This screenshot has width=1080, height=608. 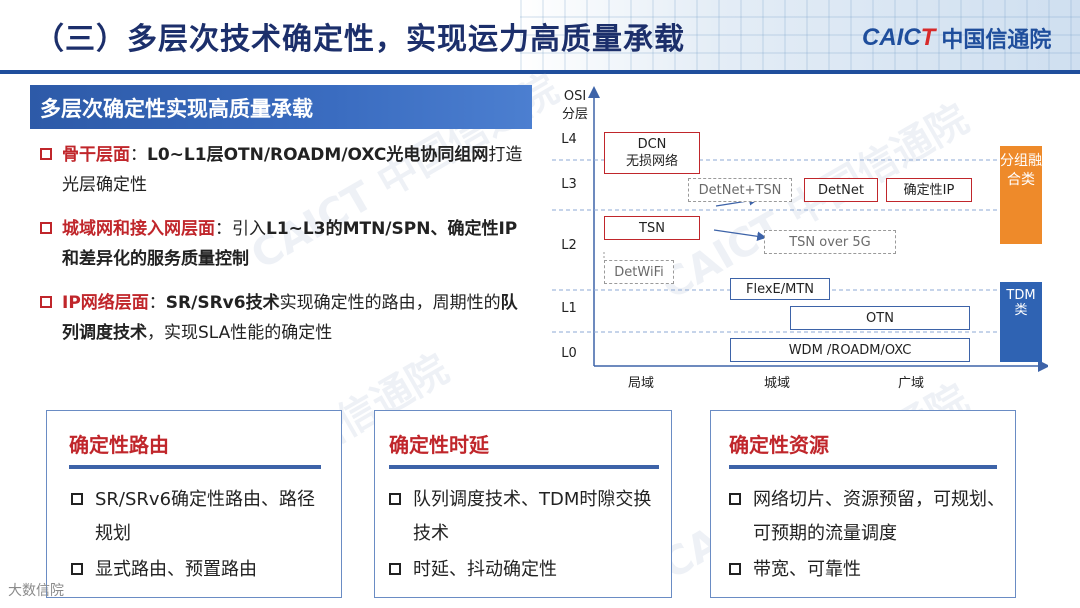 I want to click on logo-mark: CAICT, so click(x=899, y=37).